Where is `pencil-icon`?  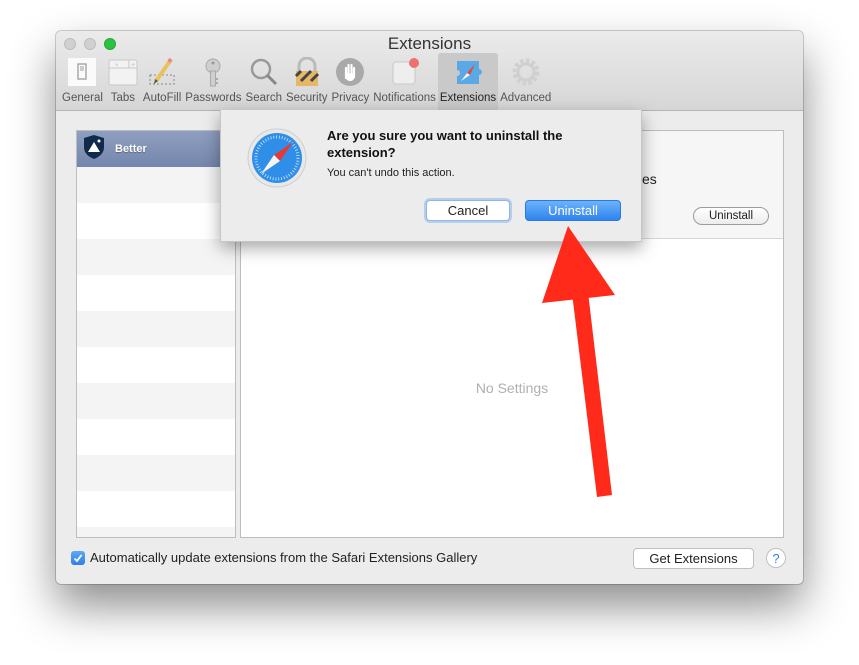 pencil-icon is located at coordinates (162, 72).